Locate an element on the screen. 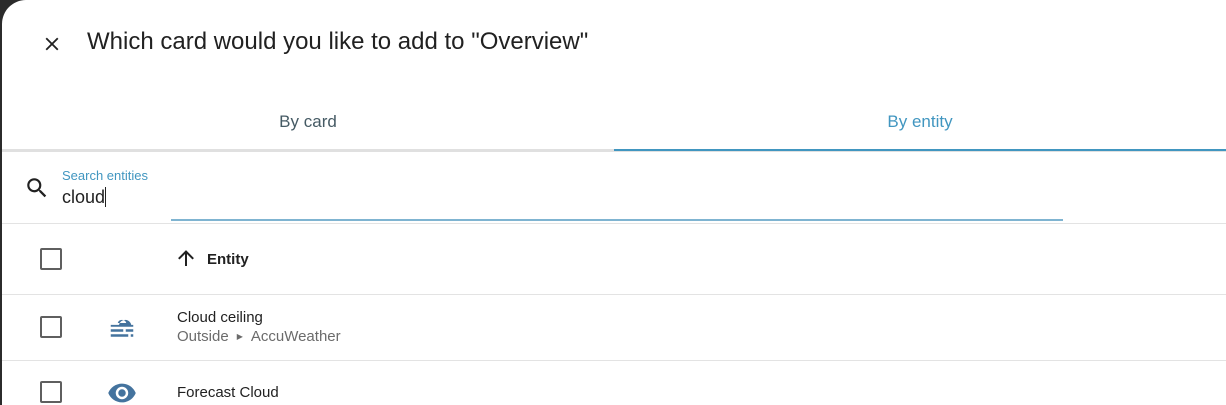  tab-bar: By card By entity is located at coordinates (614, 123).